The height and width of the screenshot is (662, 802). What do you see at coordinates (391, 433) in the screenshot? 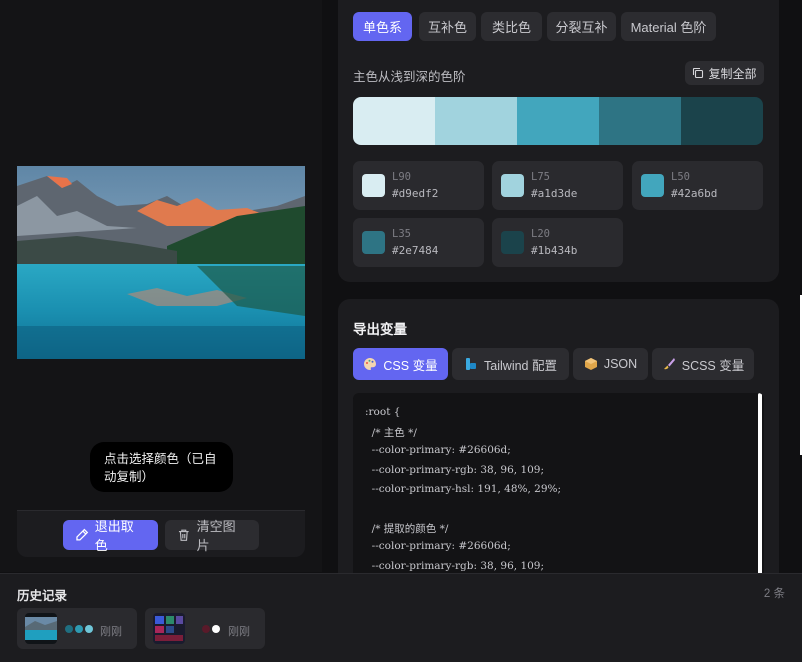
I see `code-line: /* 主色 */` at bounding box center [391, 433].